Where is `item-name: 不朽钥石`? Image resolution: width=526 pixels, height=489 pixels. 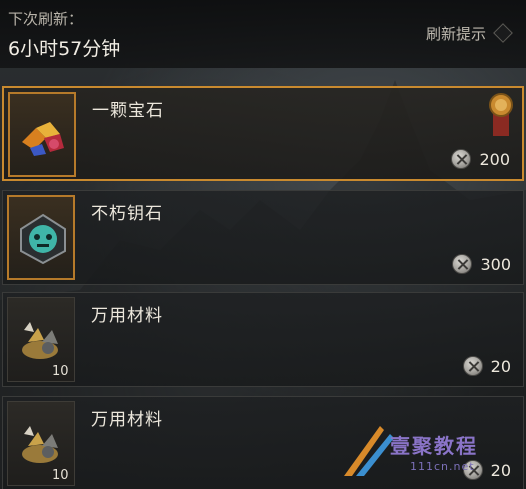
item-name: 不朽钥石 is located at coordinates (127, 214).